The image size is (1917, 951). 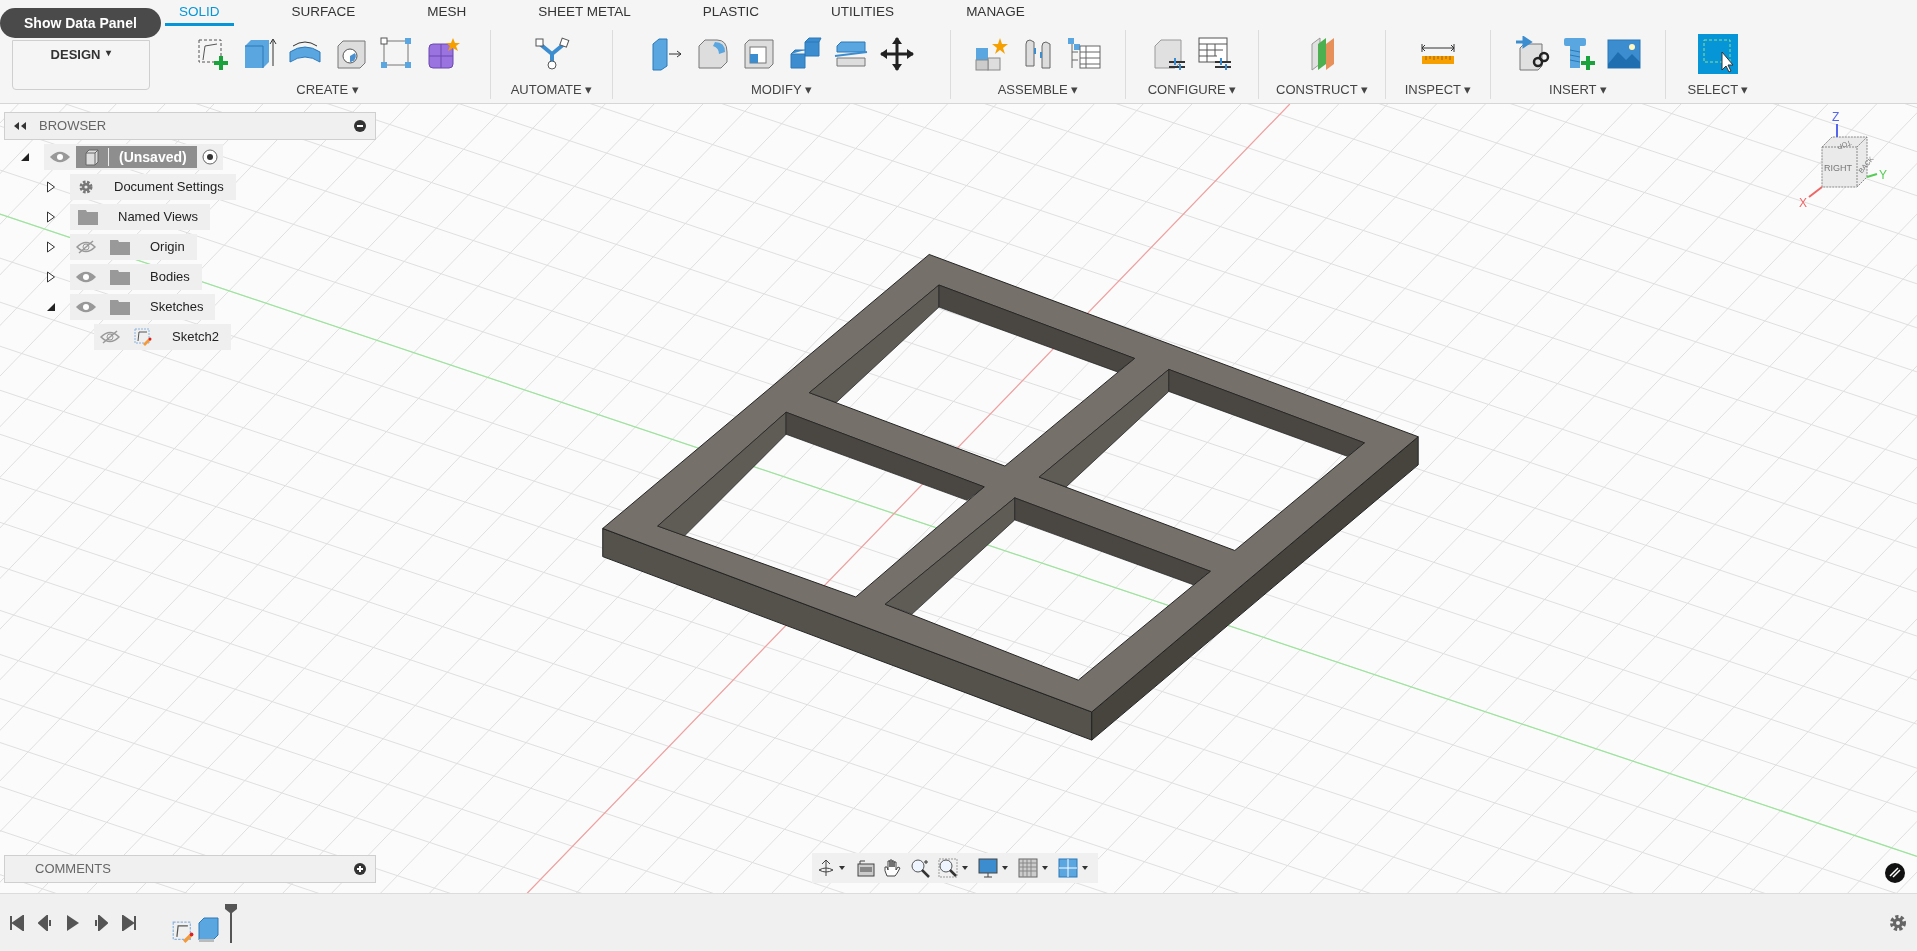 I want to click on timeline-marker-icon, so click(x=231, y=922).